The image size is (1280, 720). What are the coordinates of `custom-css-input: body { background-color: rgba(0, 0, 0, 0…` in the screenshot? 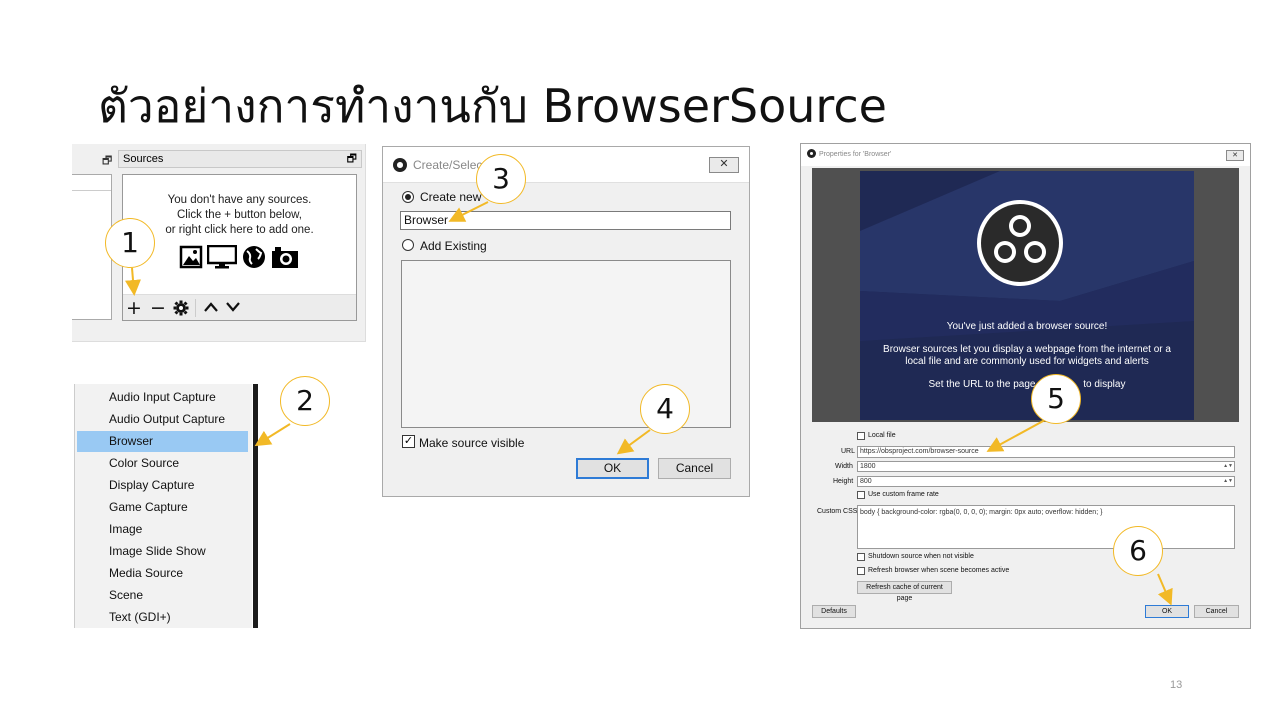 It's located at (1046, 527).